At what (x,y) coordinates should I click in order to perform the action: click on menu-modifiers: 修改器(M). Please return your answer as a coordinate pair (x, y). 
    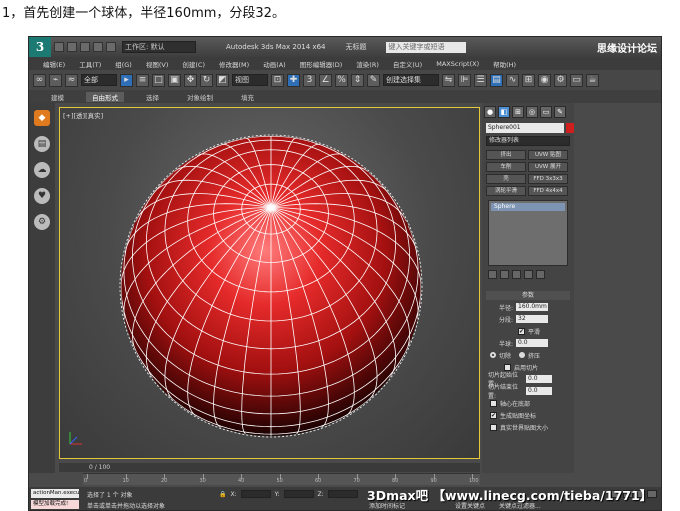
    Looking at the image, I should click on (234, 64).